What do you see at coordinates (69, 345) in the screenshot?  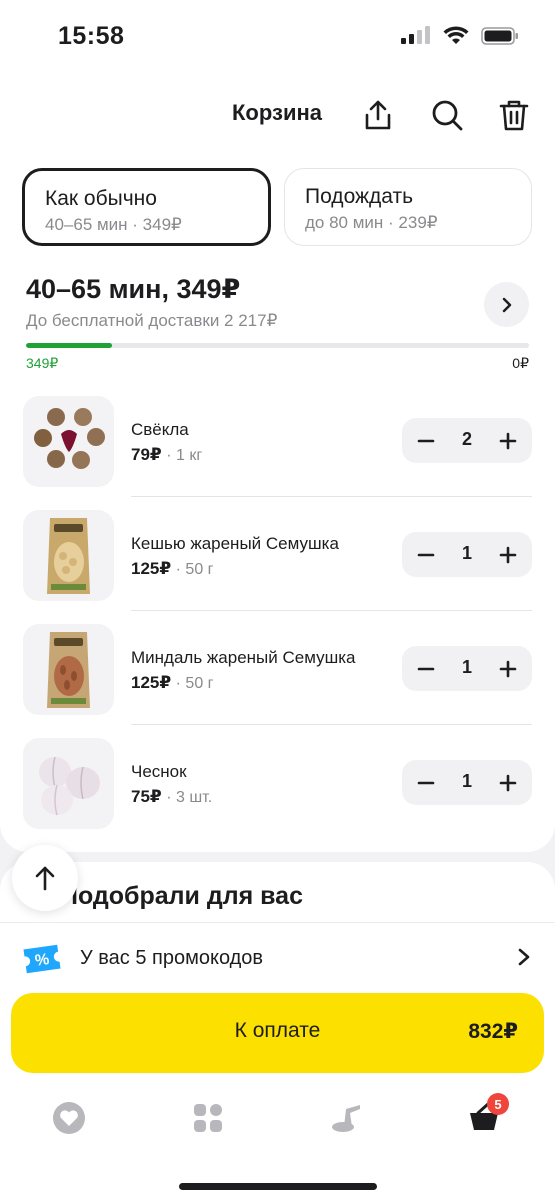 I see `progress-fill` at bounding box center [69, 345].